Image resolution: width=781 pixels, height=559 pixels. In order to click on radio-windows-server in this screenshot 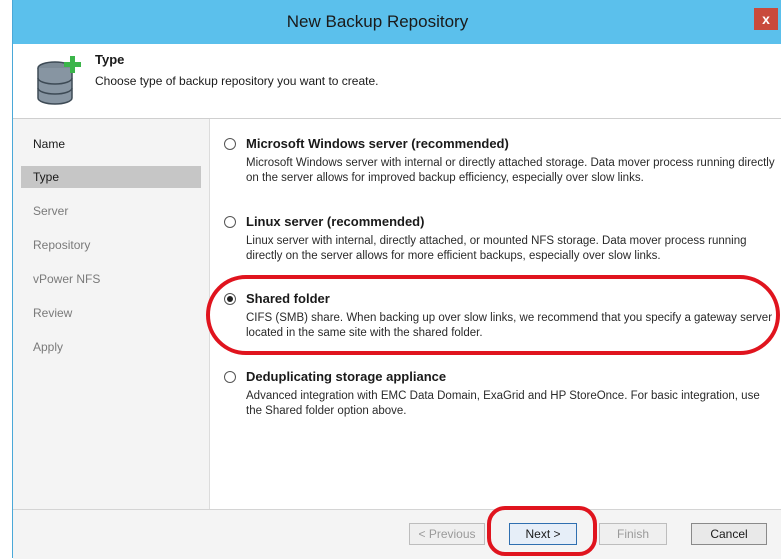, I will do `click(230, 144)`.